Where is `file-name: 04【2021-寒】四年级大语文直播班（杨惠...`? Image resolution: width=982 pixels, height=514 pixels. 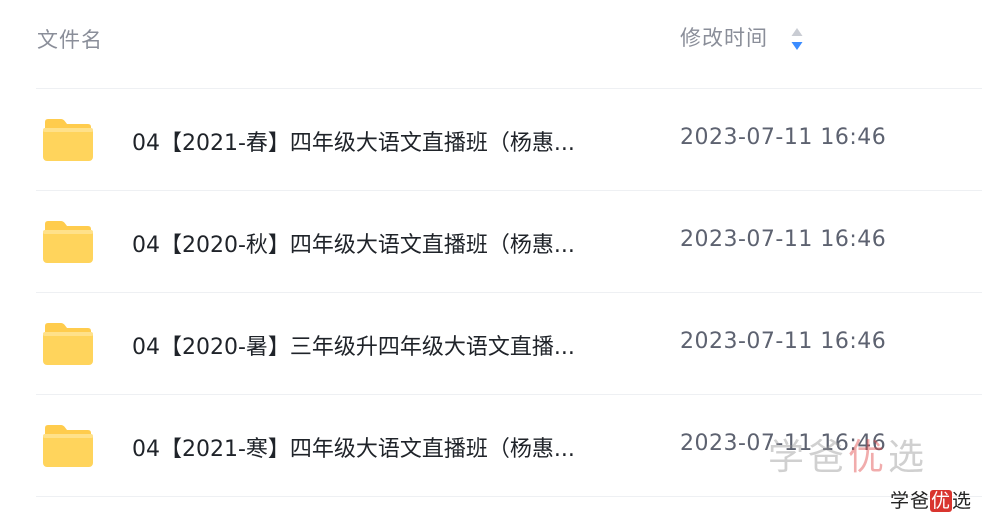 file-name: 04【2021-寒】四年级大语文直播班（杨惠... is located at coordinates (382, 447).